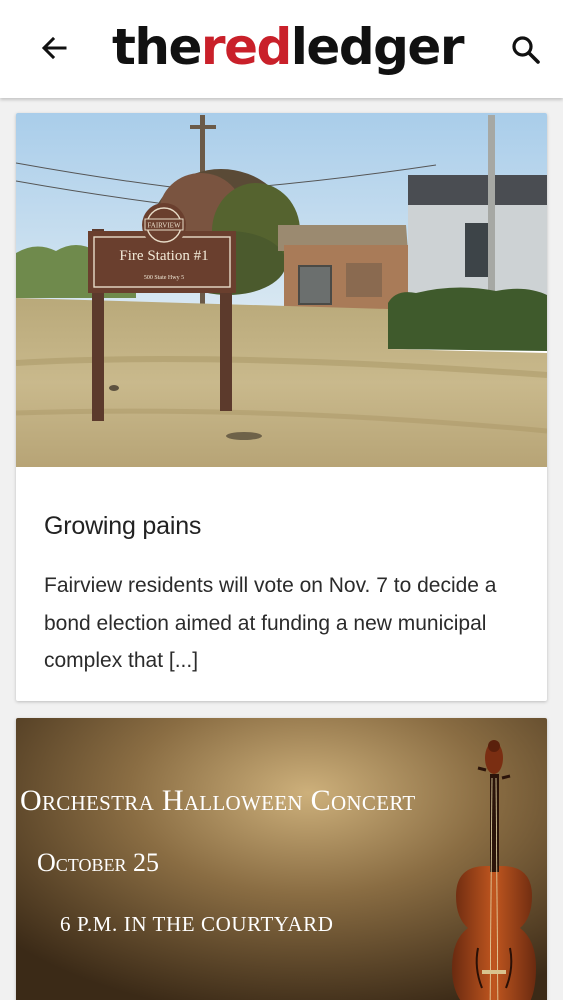 Image resolution: width=563 pixels, height=1000 pixels. What do you see at coordinates (164, 278) in the screenshot?
I see `sign-address-text: 500 State Hwy 5` at bounding box center [164, 278].